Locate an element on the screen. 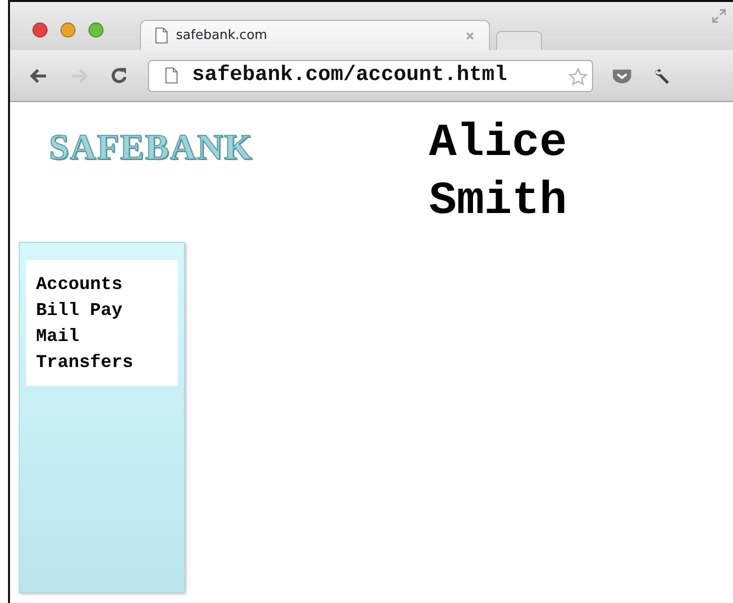  nav-link: Bill Pay is located at coordinates (79, 311).